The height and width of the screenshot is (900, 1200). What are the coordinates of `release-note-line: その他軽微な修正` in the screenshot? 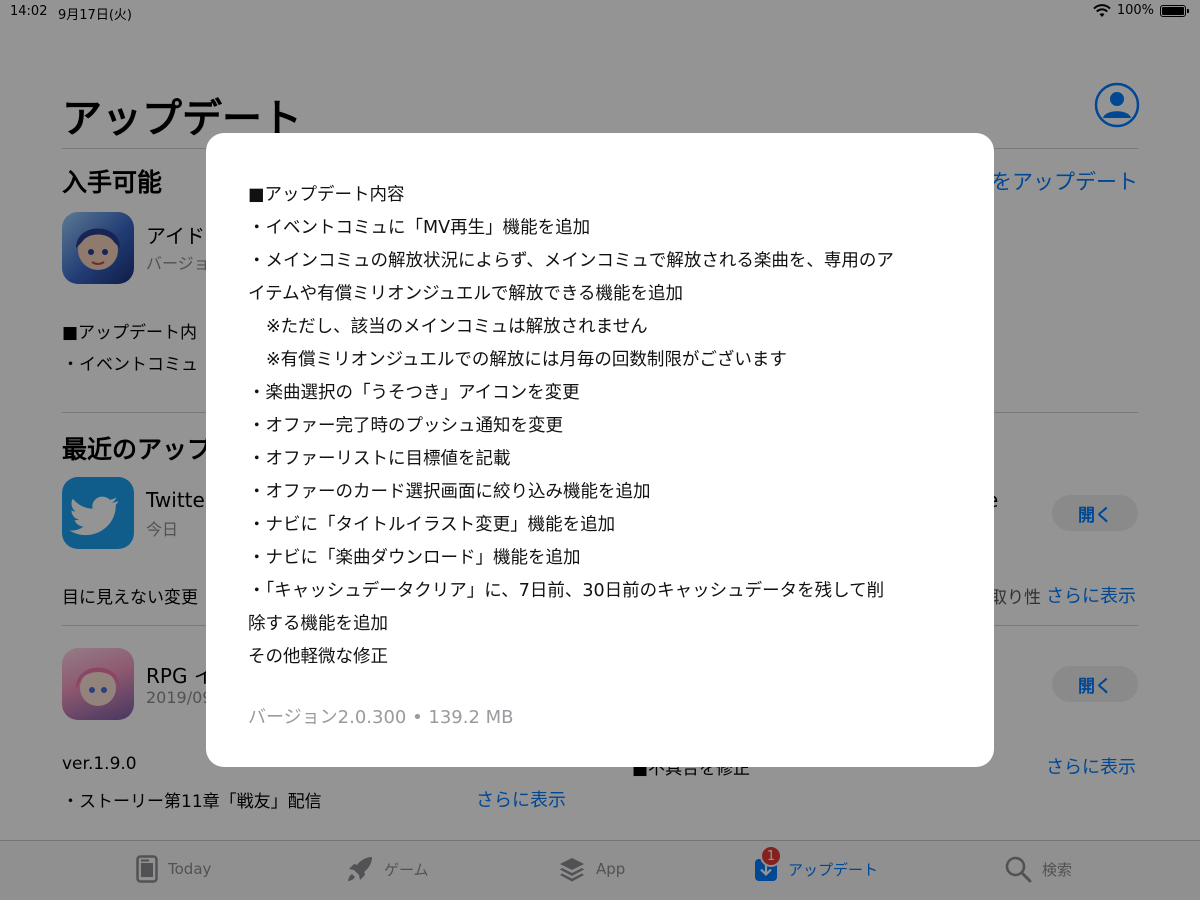 It's located at (318, 657).